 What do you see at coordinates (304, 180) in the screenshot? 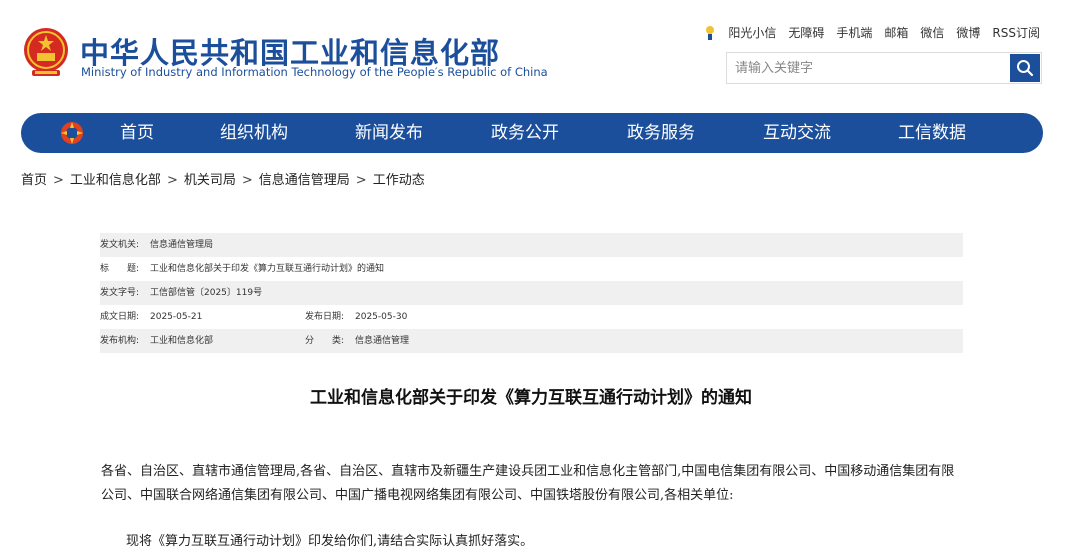
I see `breadcrumb-bureau: 信息通信管理局` at bounding box center [304, 180].